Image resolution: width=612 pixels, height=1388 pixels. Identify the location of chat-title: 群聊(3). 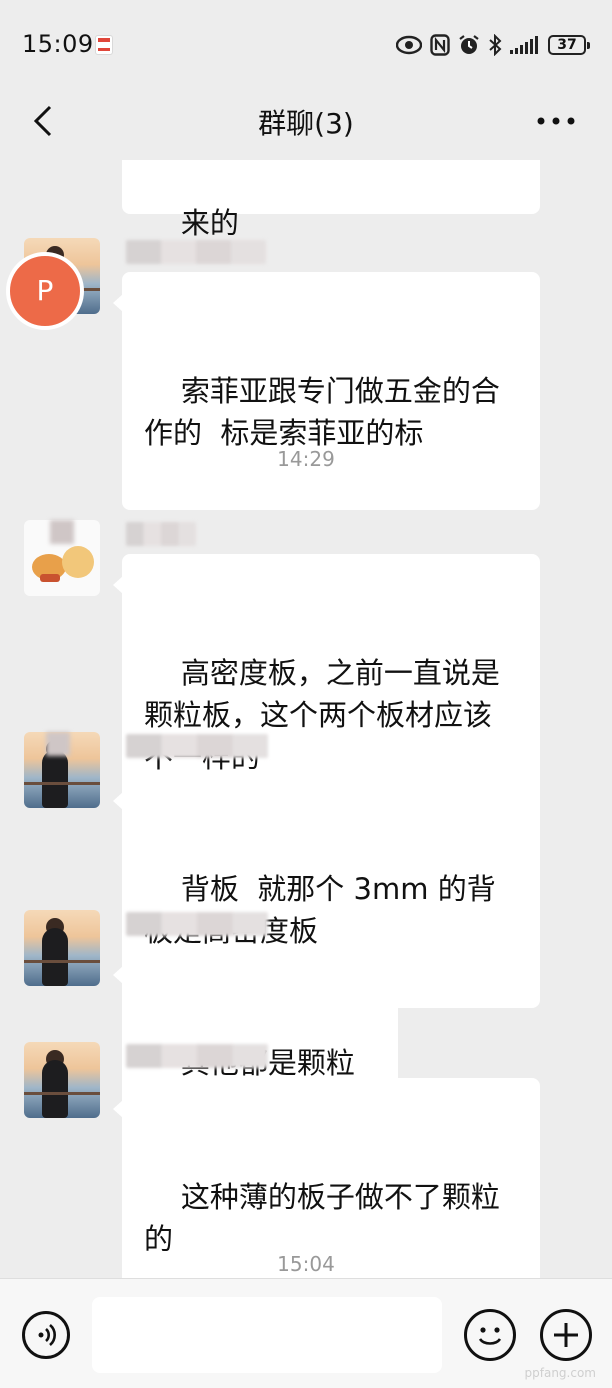
(306, 123).